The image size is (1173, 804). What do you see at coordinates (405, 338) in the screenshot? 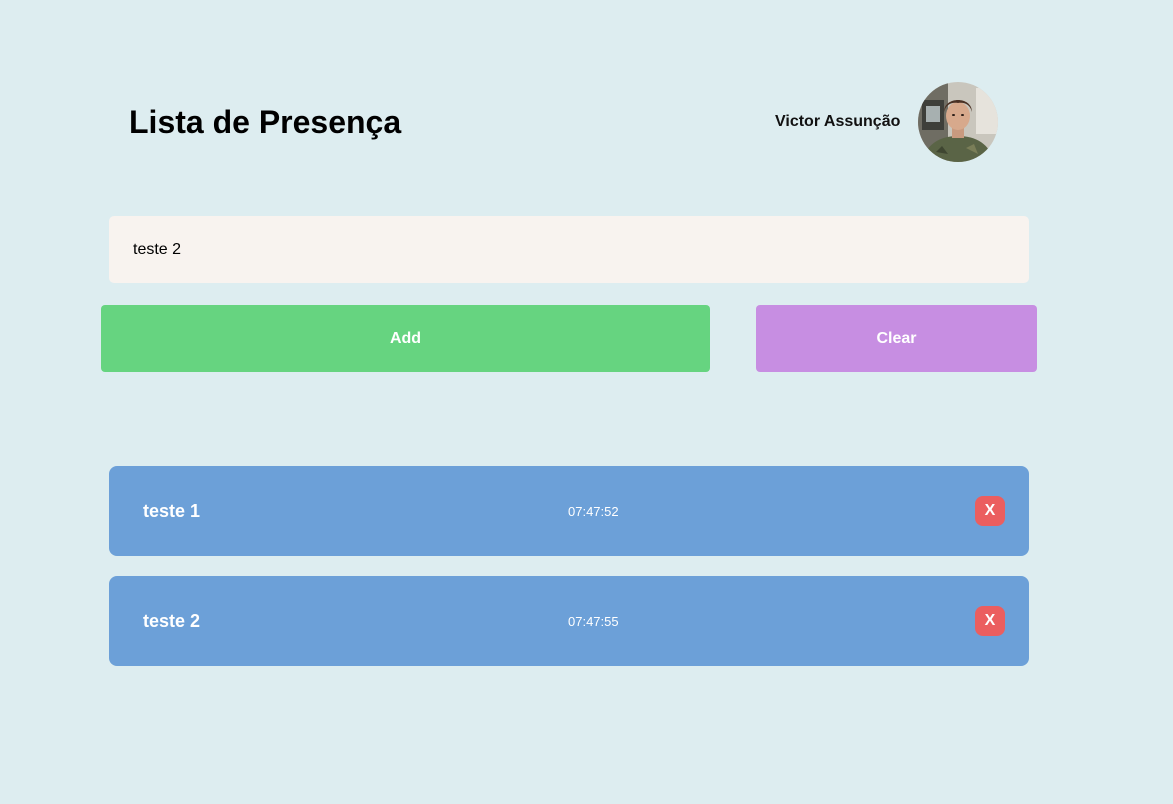
I see `add-button: Add` at bounding box center [405, 338].